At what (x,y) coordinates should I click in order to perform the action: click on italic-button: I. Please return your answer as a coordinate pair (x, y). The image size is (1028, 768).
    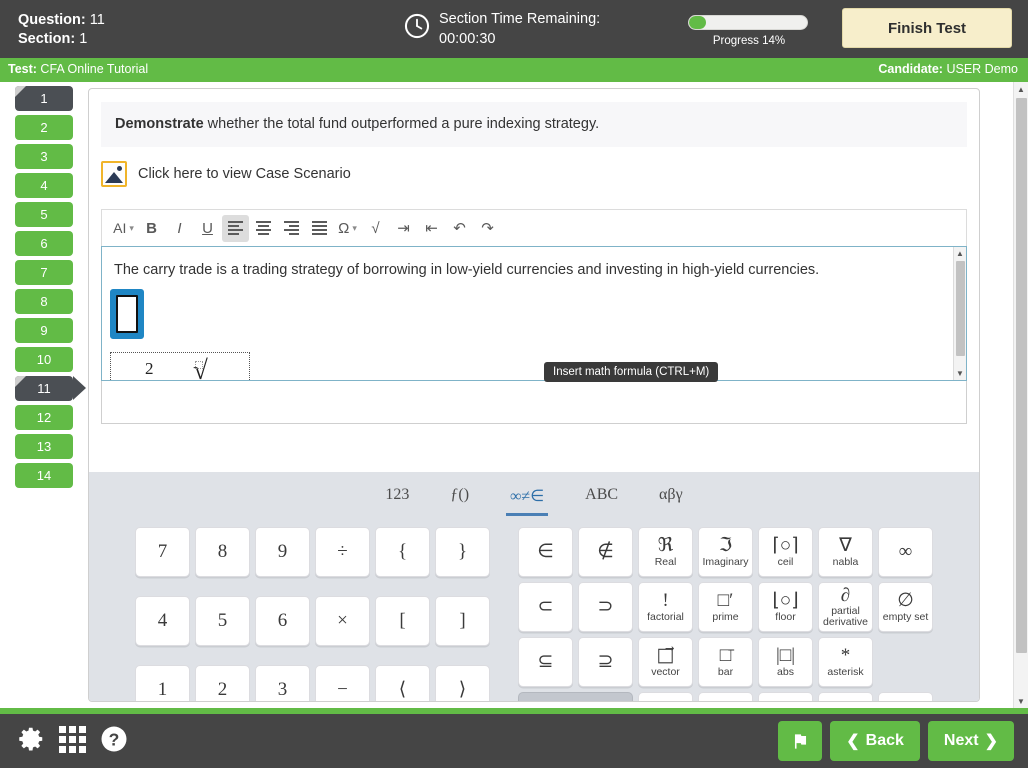
    Looking at the image, I should click on (179, 228).